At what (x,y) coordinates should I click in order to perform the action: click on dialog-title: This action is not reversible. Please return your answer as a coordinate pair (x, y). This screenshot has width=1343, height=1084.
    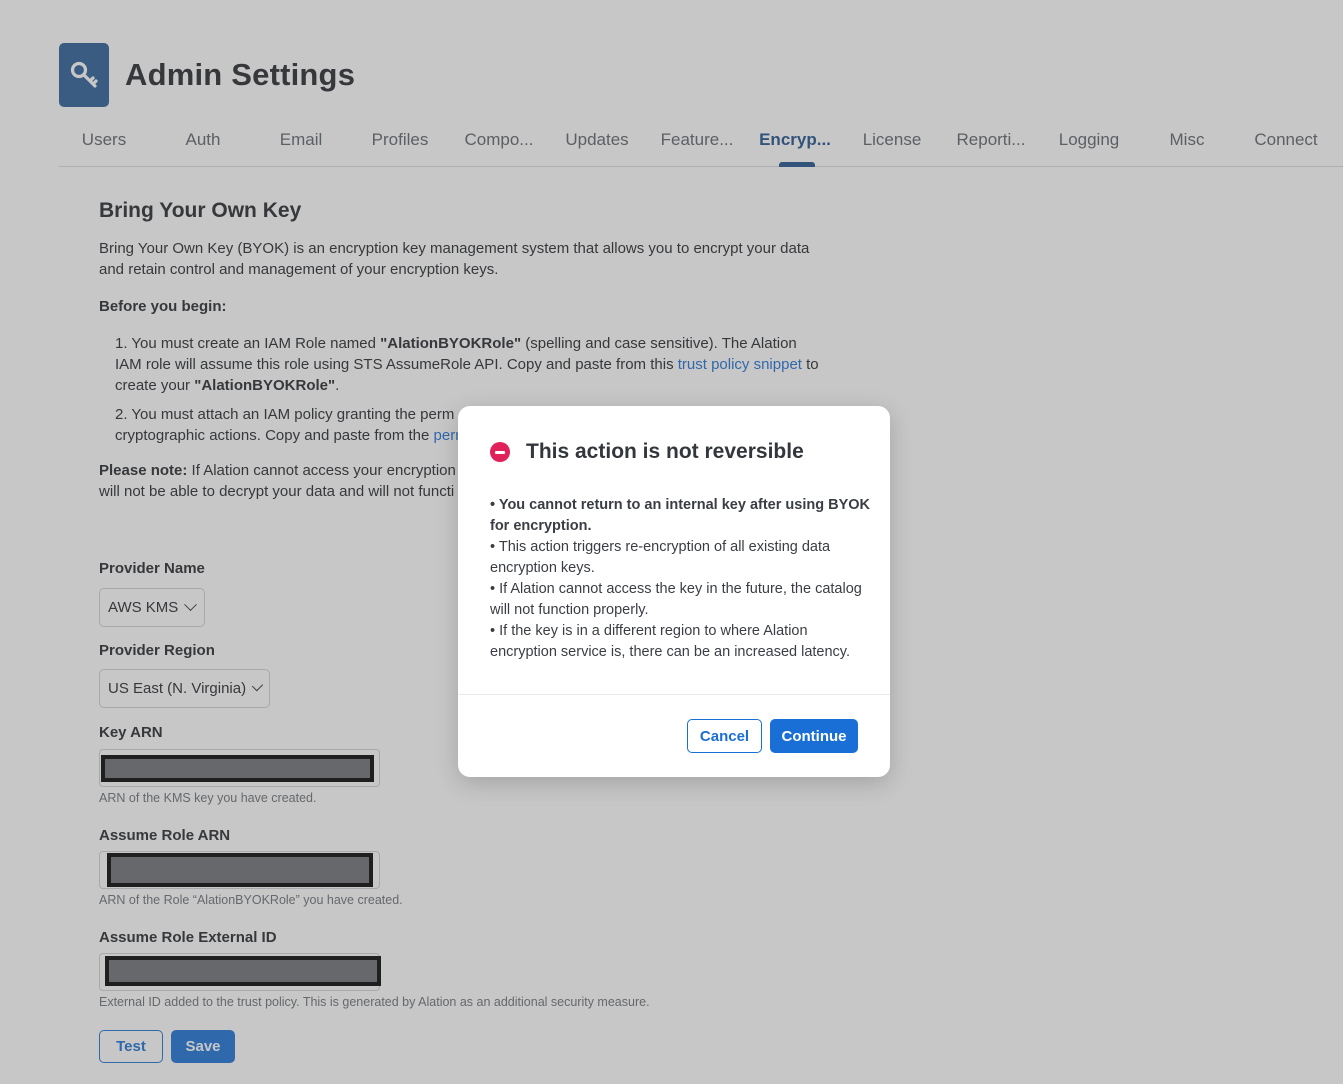
    Looking at the image, I should click on (665, 451).